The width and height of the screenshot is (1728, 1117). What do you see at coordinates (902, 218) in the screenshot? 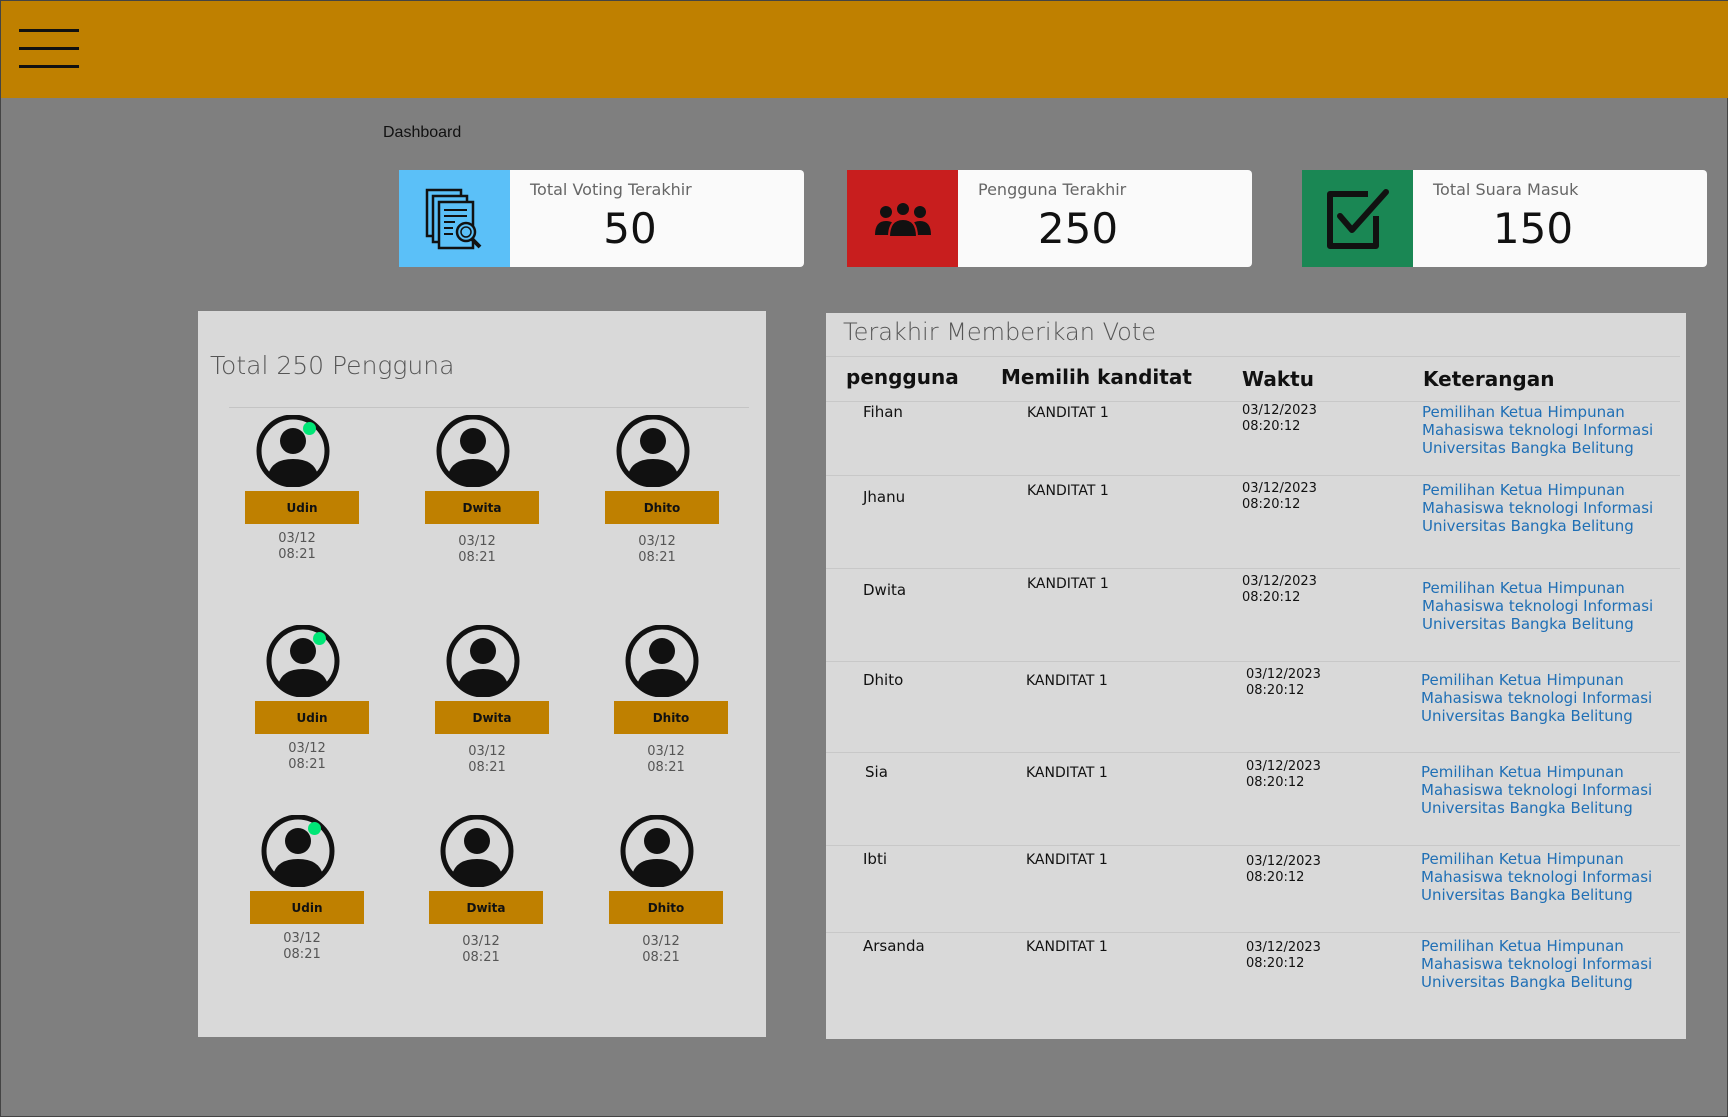
I see `users-group-icon` at bounding box center [902, 218].